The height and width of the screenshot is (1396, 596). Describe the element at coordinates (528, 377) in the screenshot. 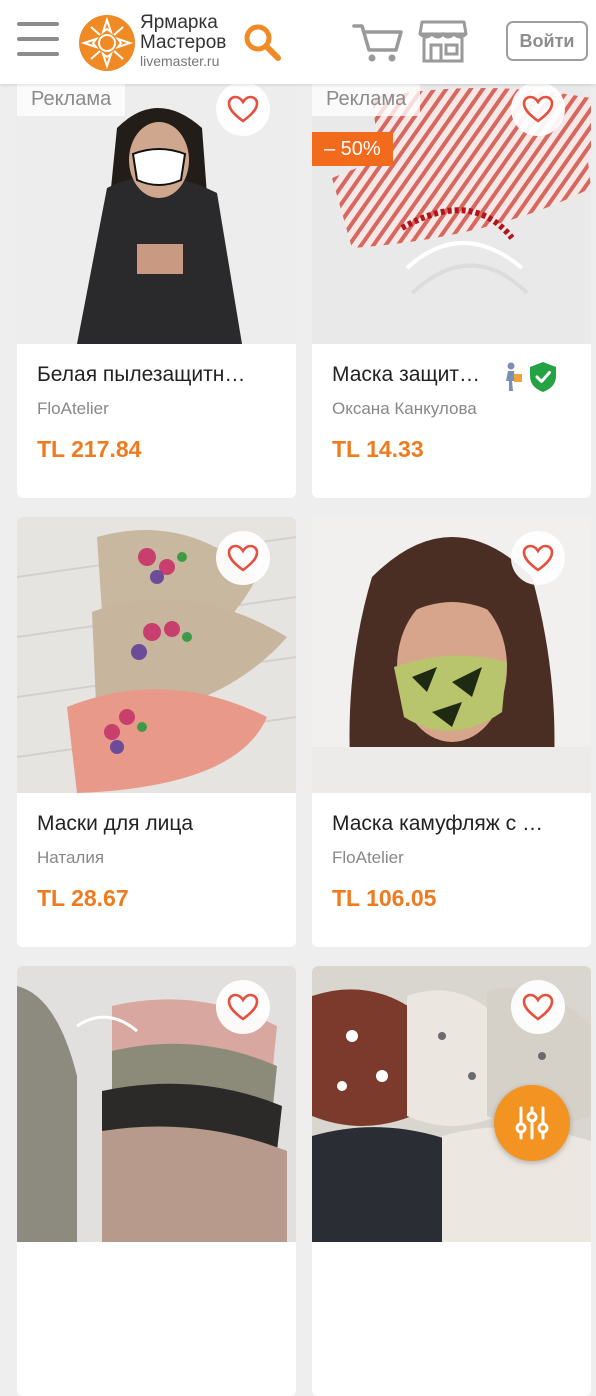

I see `seller-badges` at that location.